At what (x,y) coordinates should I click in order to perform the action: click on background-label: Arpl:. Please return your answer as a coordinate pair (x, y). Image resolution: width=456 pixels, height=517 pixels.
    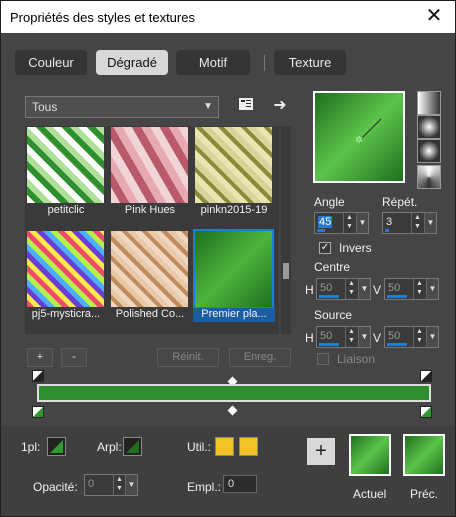
    Looking at the image, I should click on (109, 447).